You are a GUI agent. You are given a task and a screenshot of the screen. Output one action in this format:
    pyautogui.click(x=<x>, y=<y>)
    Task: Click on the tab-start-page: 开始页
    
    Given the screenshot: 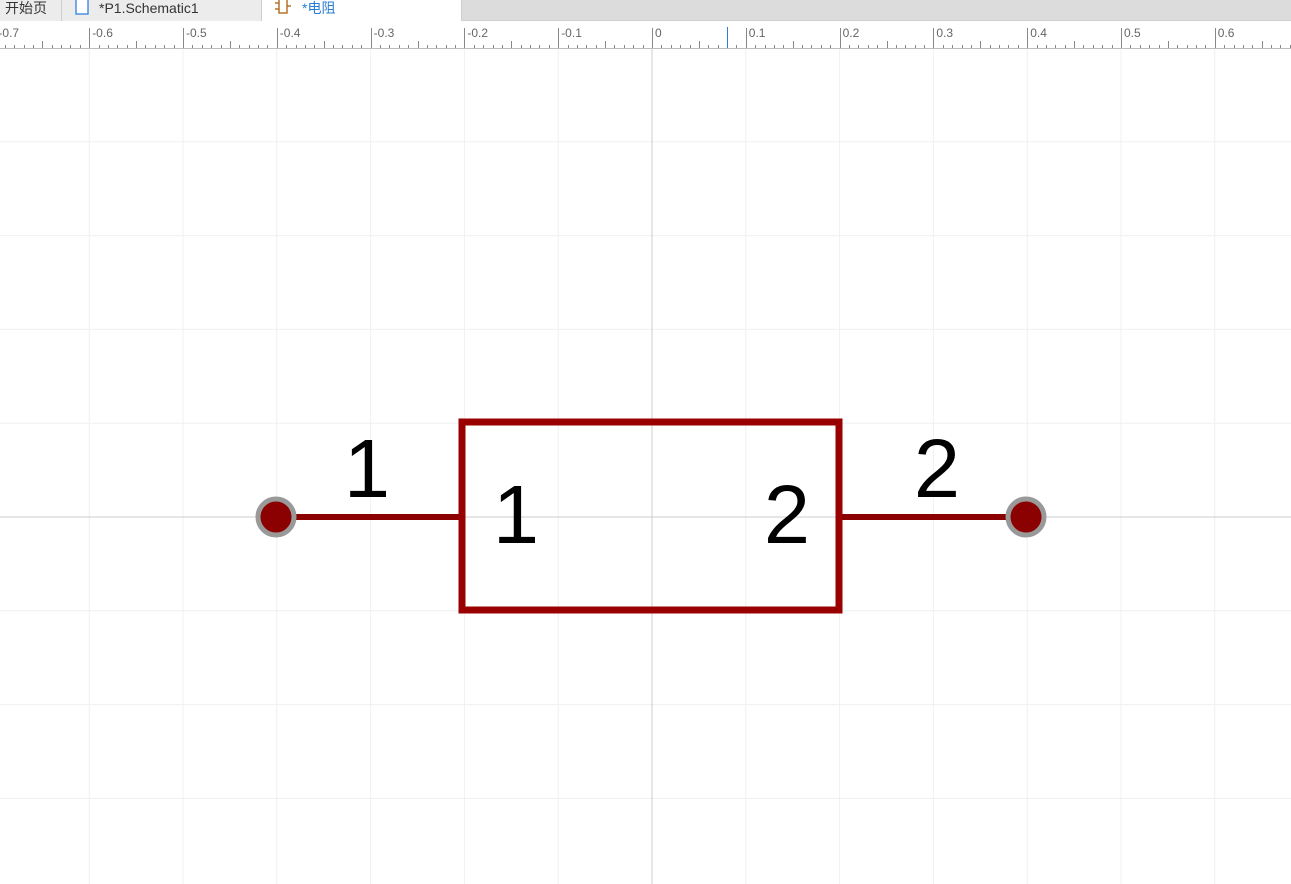 What is the action you would take?
    pyautogui.click(x=31, y=10)
    